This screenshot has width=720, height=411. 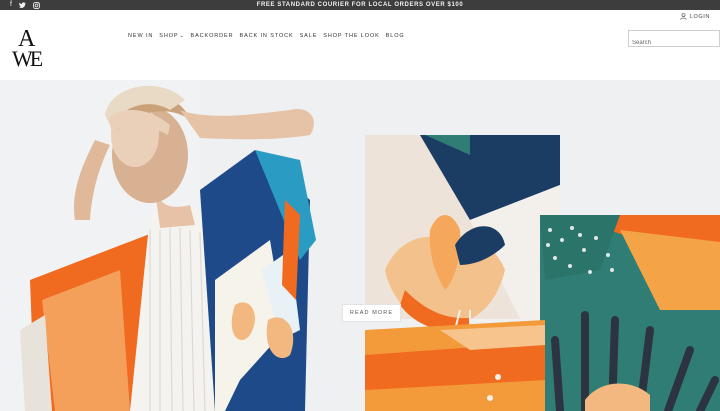 I want to click on user-icon, so click(x=683, y=16).